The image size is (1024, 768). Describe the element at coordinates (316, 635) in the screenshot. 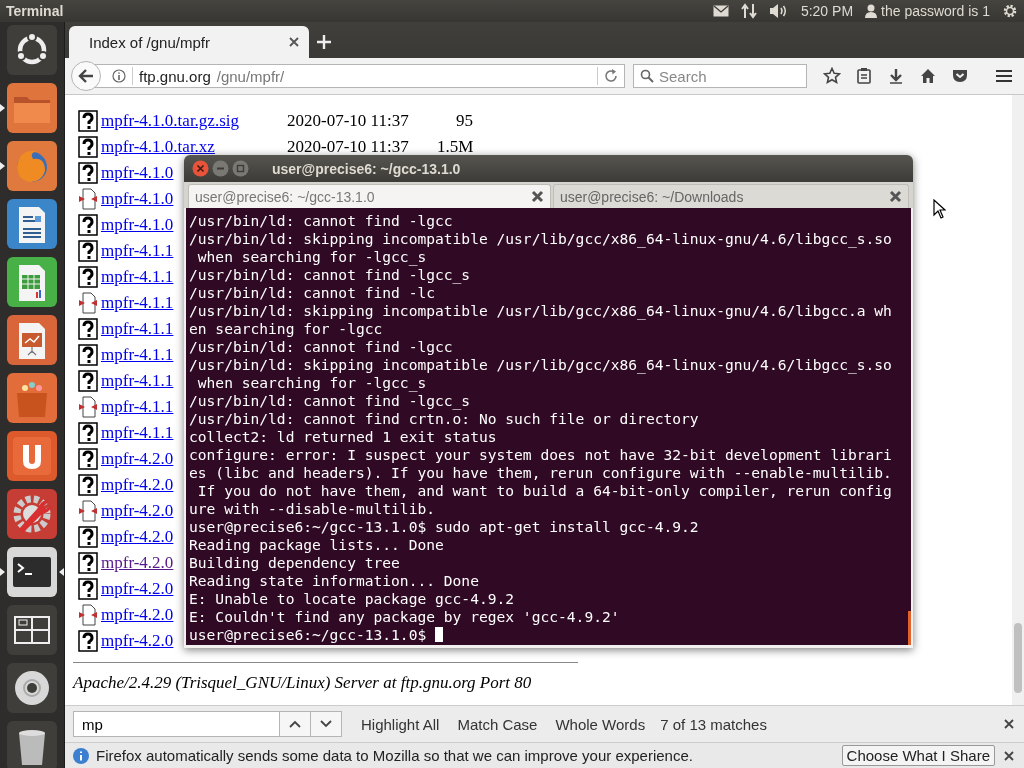

I see `terminal-line: user@precise6:~/gcc-13.1.0$` at that location.